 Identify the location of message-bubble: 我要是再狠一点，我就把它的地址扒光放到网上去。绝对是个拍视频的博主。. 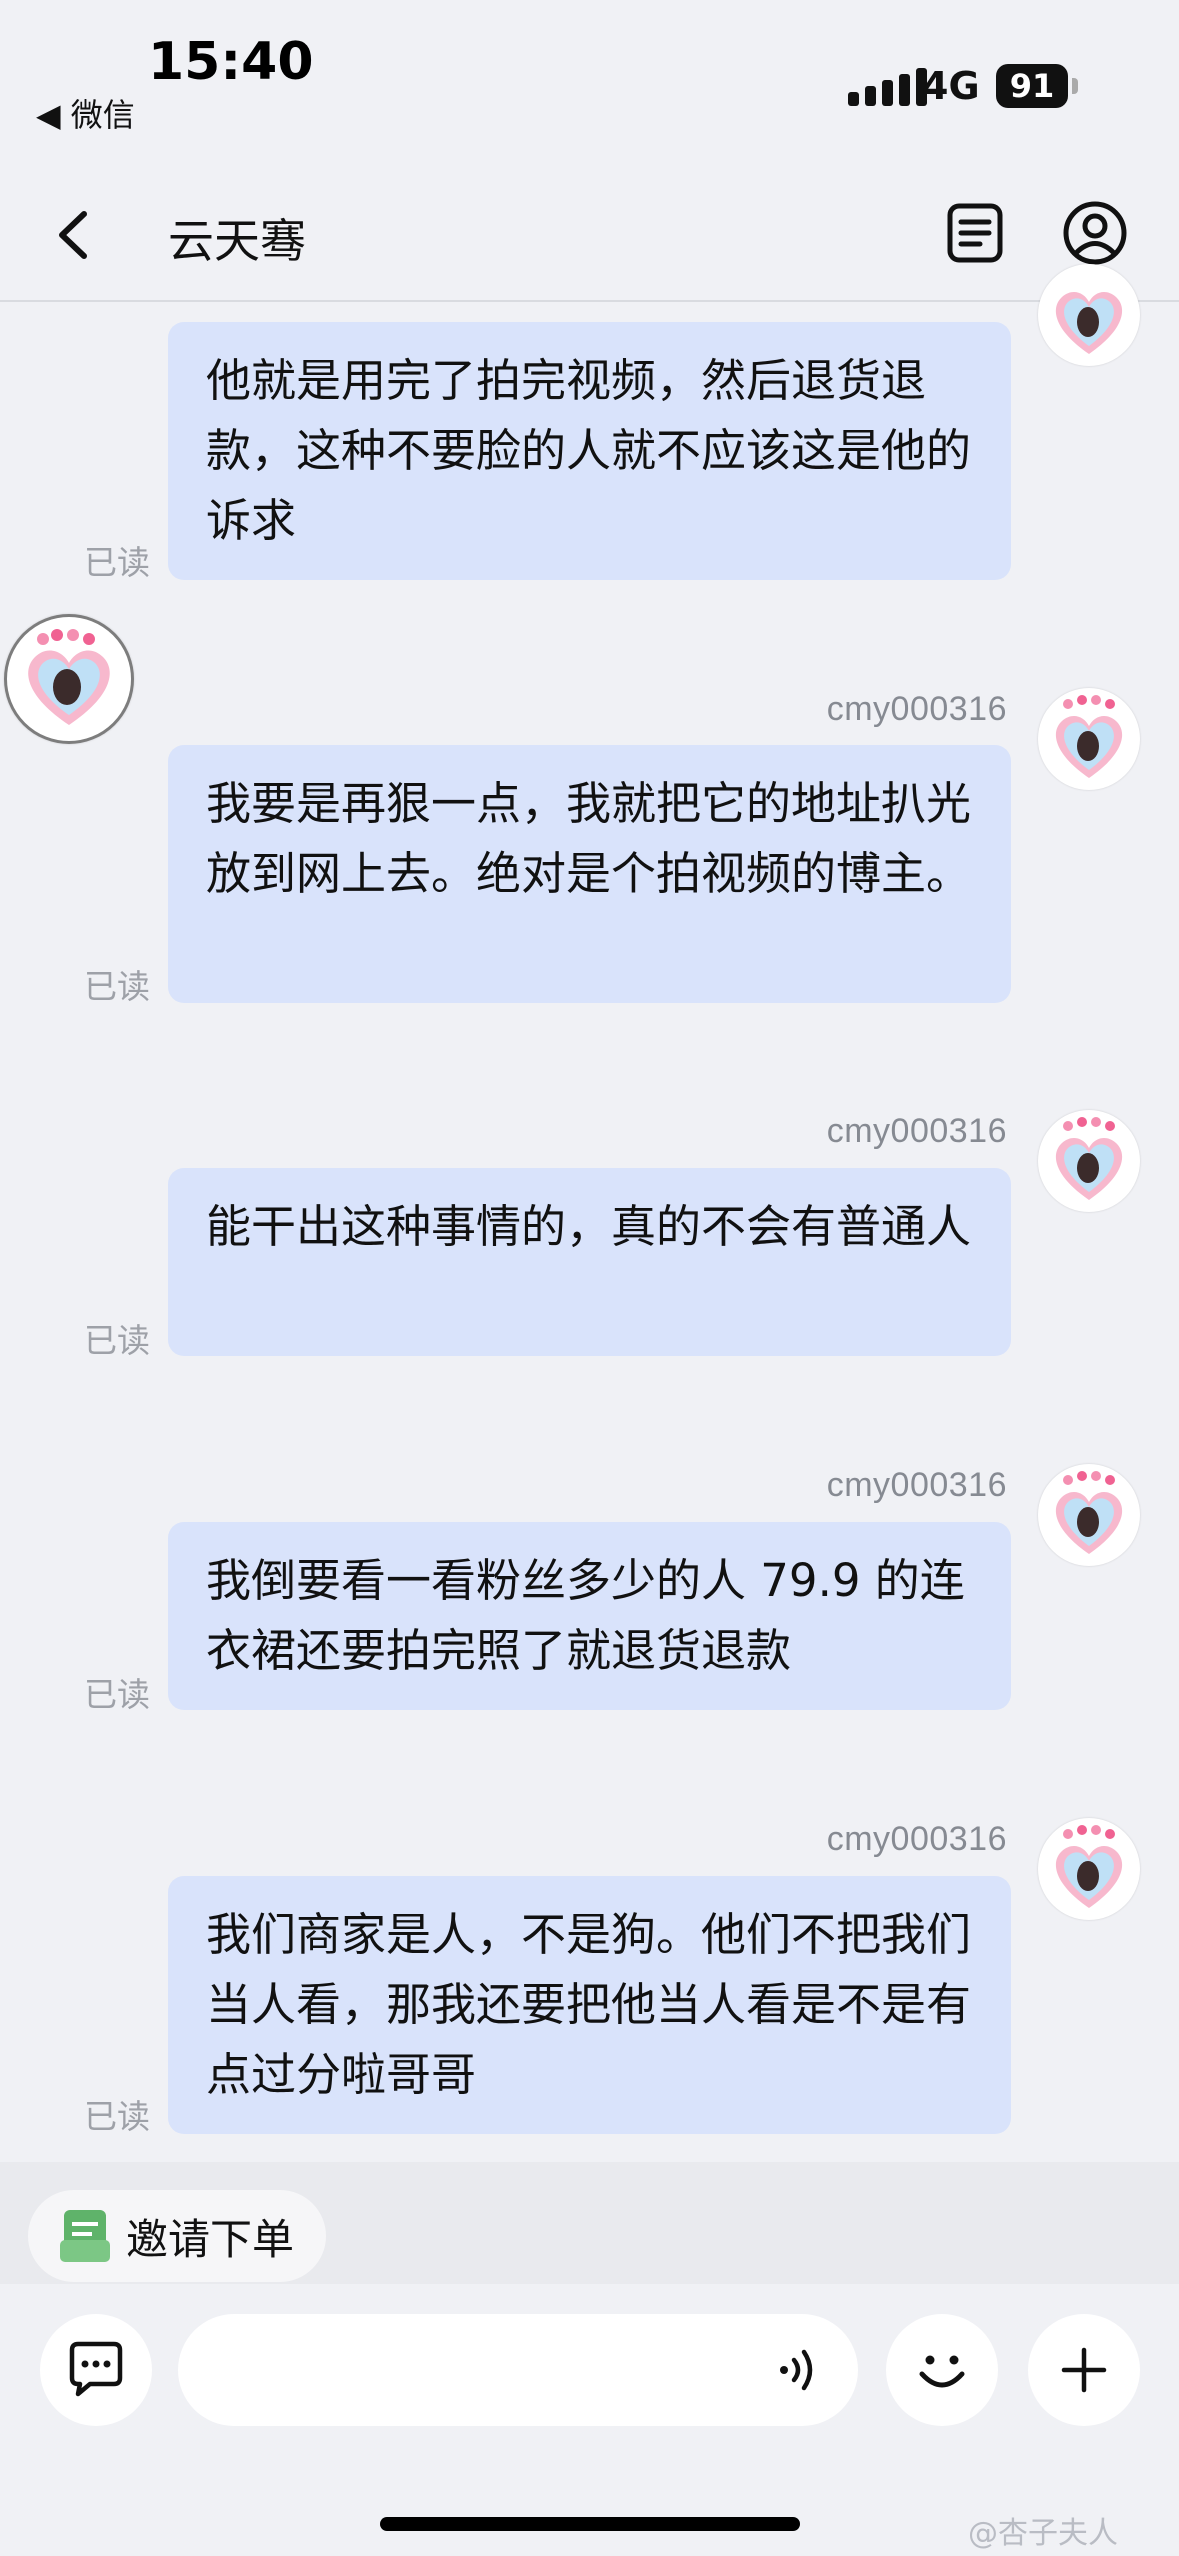
(589, 874).